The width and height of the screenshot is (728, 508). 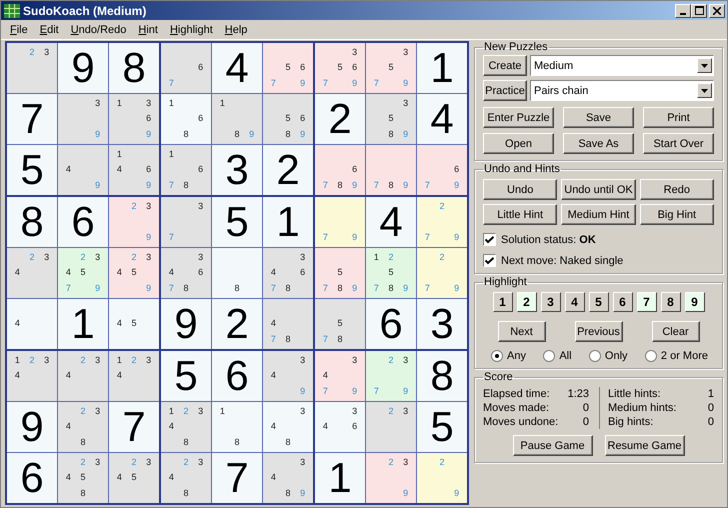 What do you see at coordinates (134, 119) in the screenshot?
I see `sudoku-cell: 1 3 6 9` at bounding box center [134, 119].